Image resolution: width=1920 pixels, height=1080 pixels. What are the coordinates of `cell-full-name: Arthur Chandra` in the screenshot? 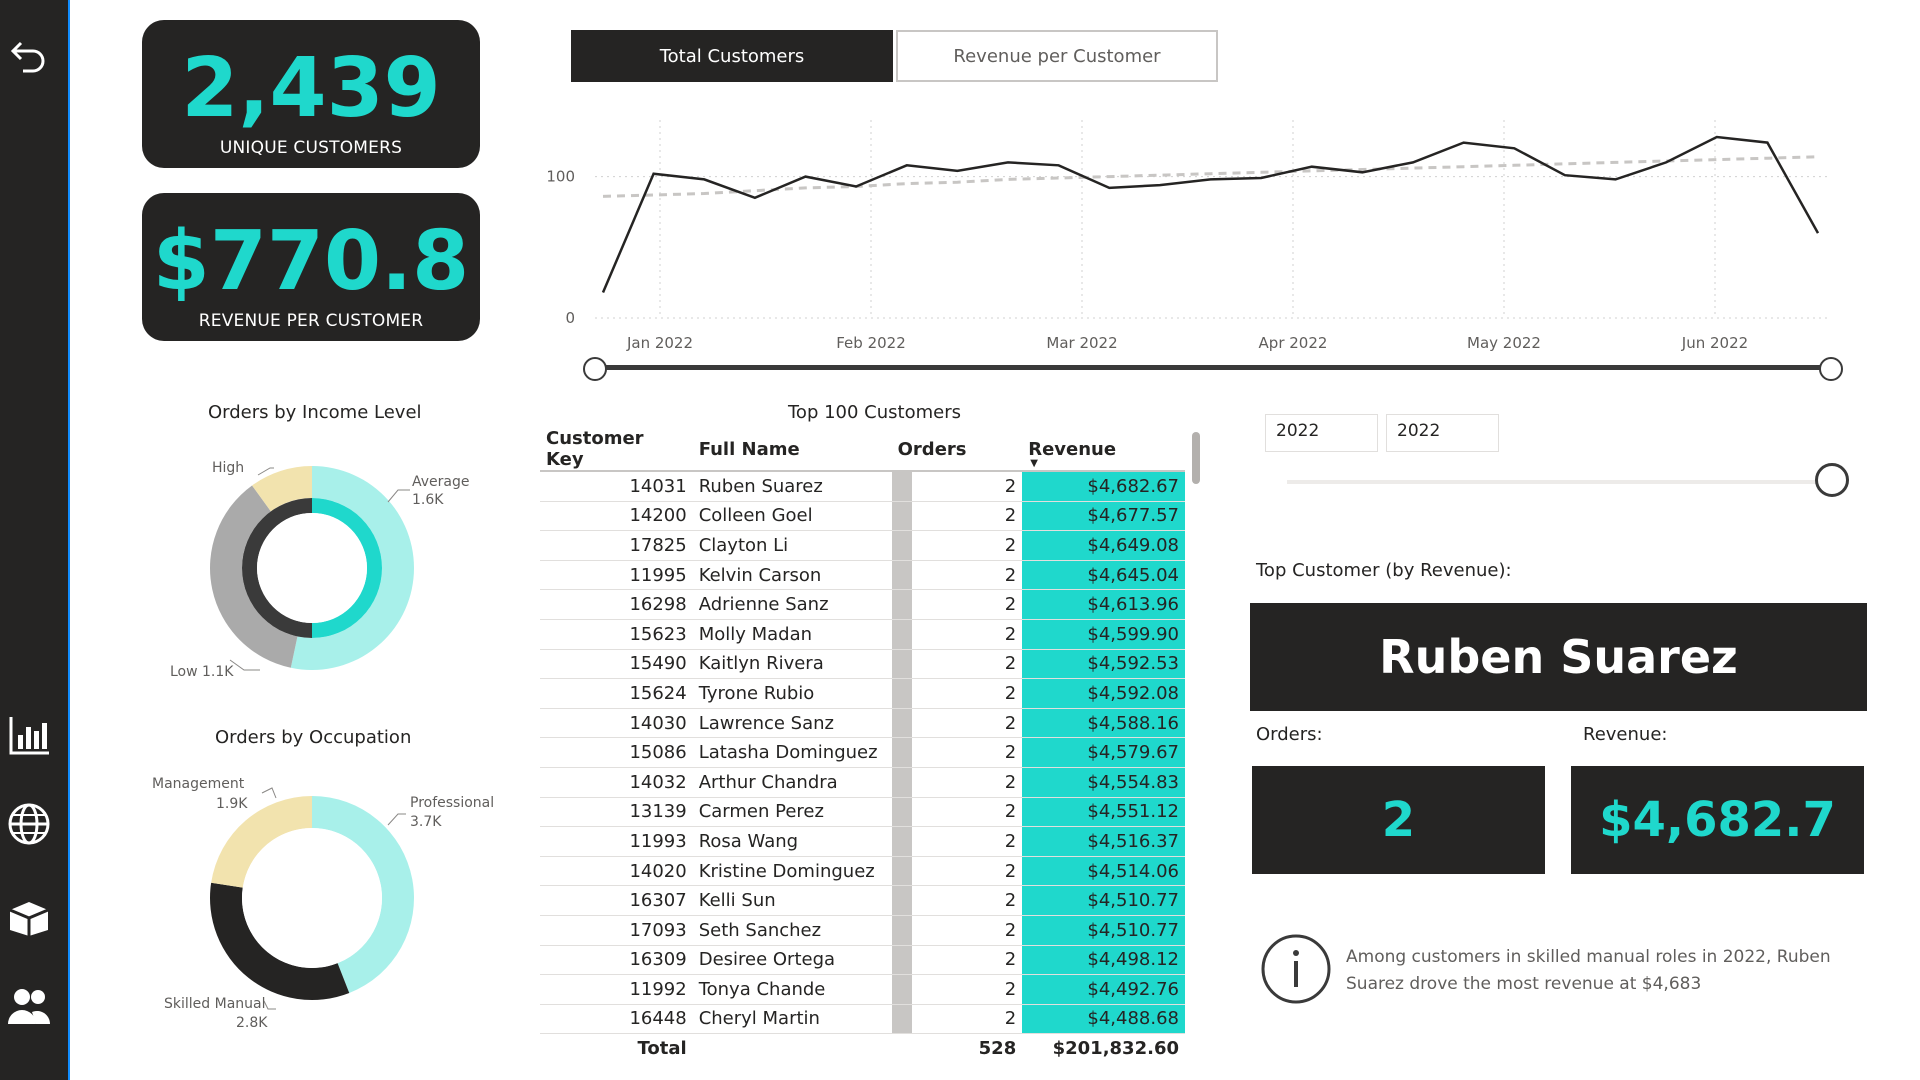 It's located at (792, 782).